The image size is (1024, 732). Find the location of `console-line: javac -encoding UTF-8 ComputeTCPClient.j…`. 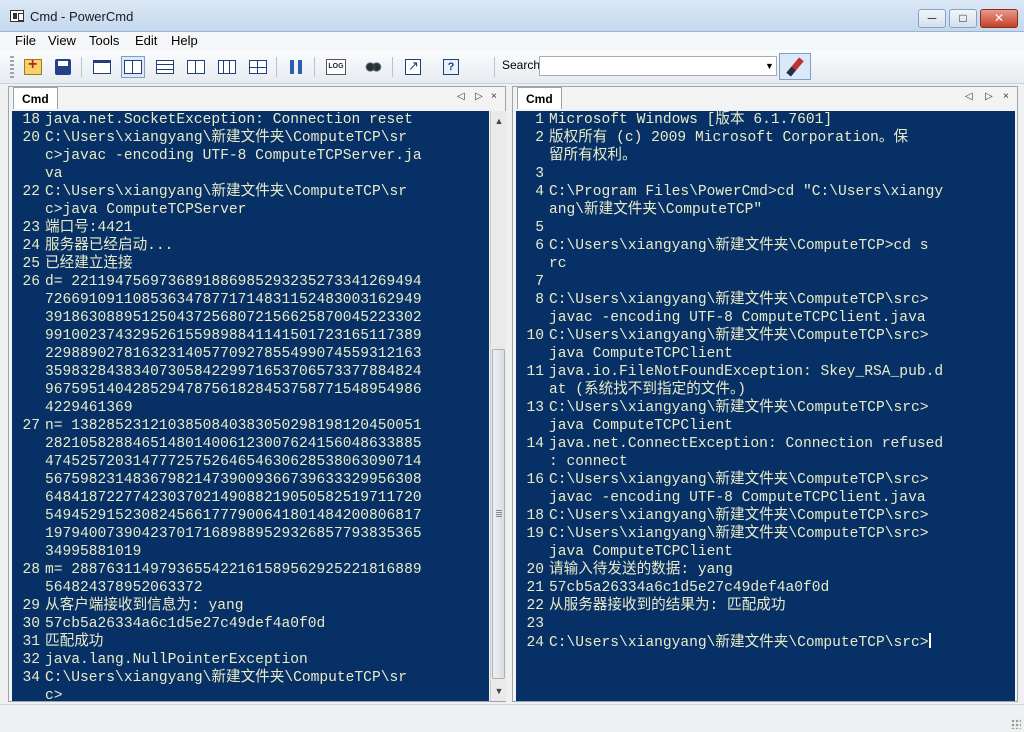

console-line: javac -encoding UTF-8 ComputeTCPClient.j… is located at coordinates (765, 318).